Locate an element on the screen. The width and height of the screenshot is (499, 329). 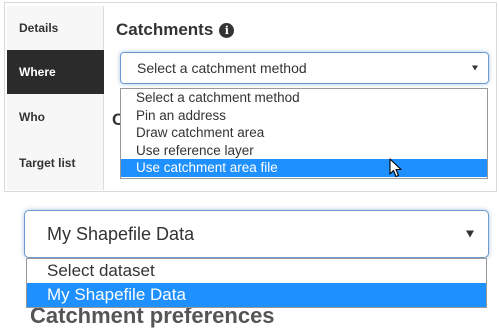
sidebar-item-who: Who is located at coordinates (55, 117).